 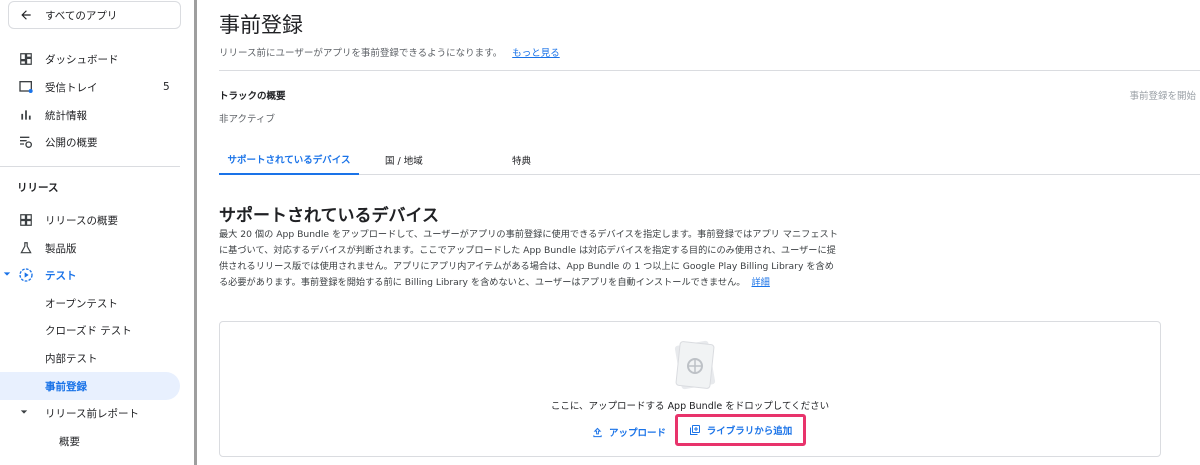 What do you see at coordinates (536, 53) in the screenshot?
I see `learn-more-link: もっと見る` at bounding box center [536, 53].